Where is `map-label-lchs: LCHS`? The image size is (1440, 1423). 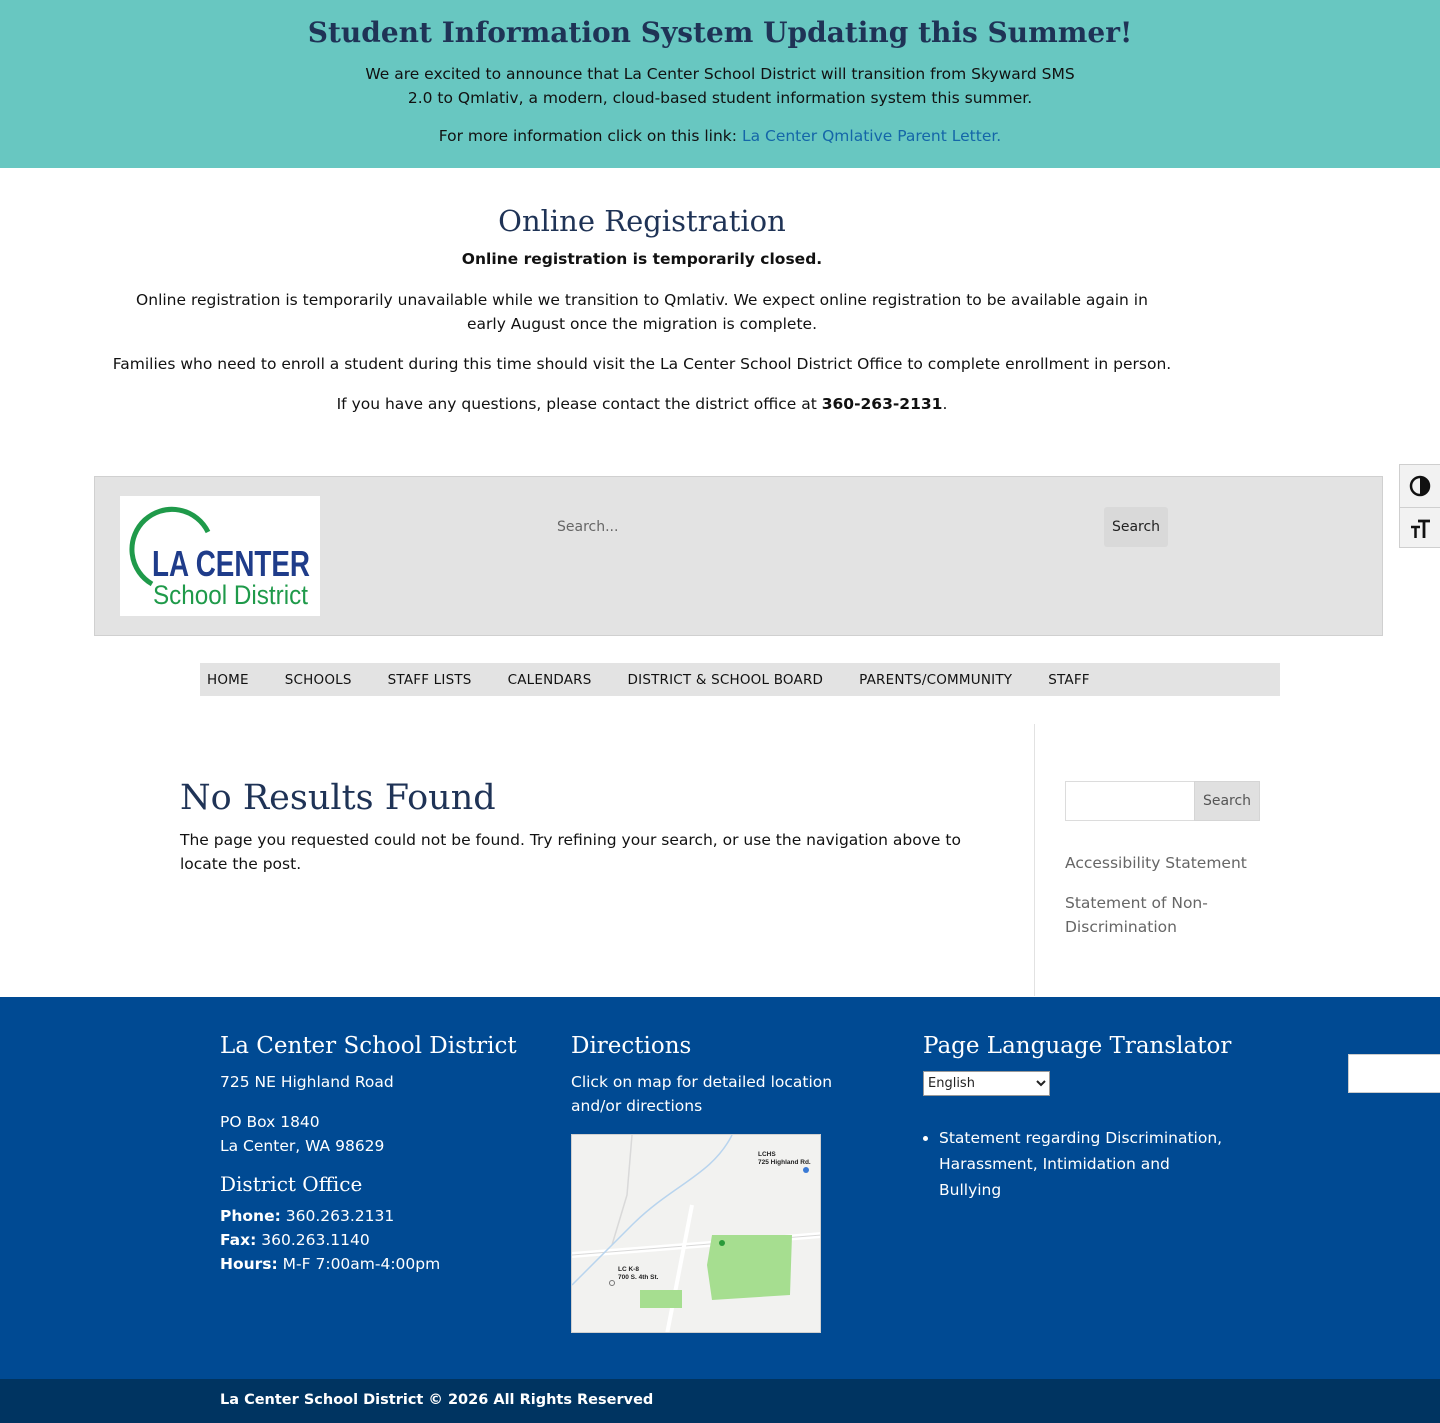 map-label-lchs: LCHS is located at coordinates (767, 1154).